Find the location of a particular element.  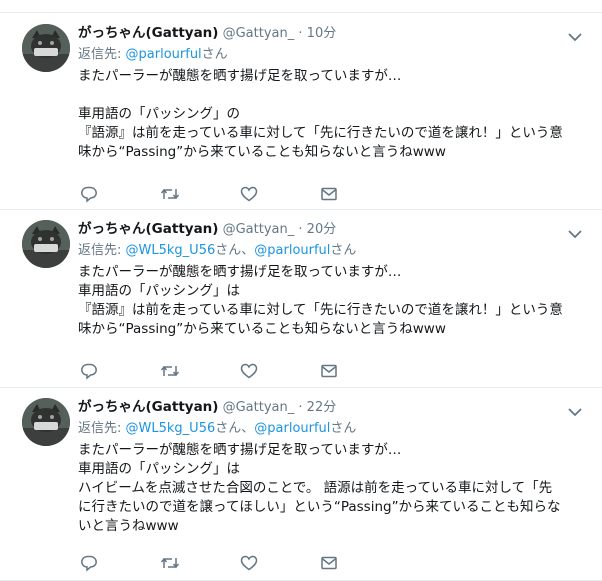

timestamp: 10分 is located at coordinates (322, 33).